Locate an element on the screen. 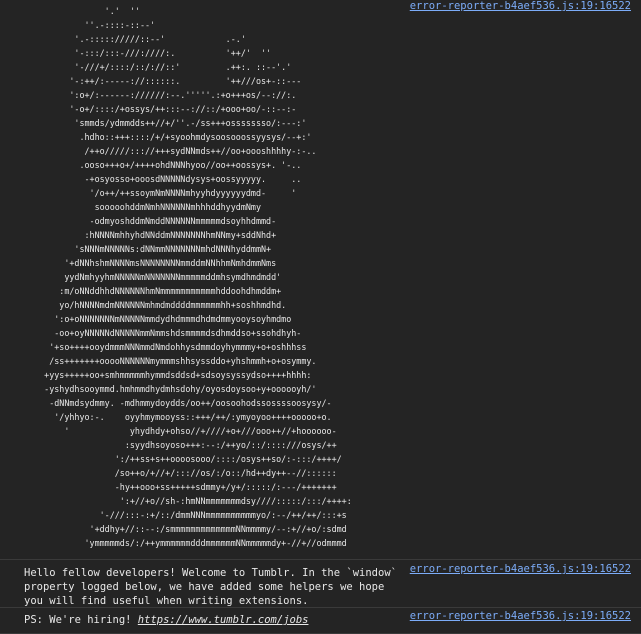 This screenshot has height=634, width=641. jobs-link: https://www.tumblr.com/jobs is located at coordinates (223, 620).